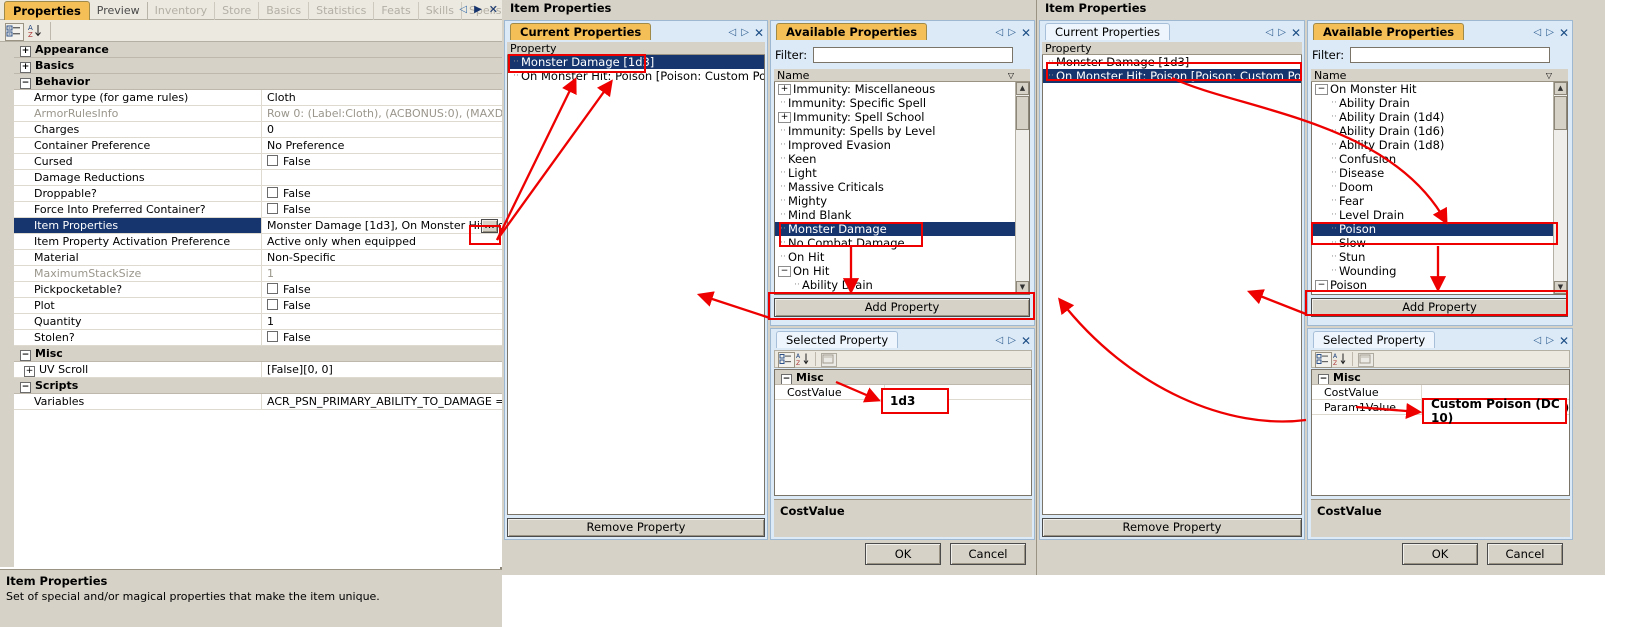 This screenshot has width=1643, height=627. Describe the element at coordinates (895, 131) in the screenshot. I see `tree-item: ·· Immunity: Spells by Level` at that location.